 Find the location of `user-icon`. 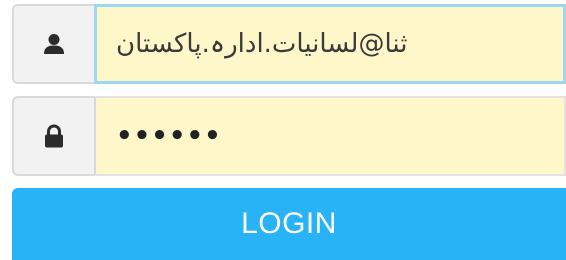

user-icon is located at coordinates (54, 44).